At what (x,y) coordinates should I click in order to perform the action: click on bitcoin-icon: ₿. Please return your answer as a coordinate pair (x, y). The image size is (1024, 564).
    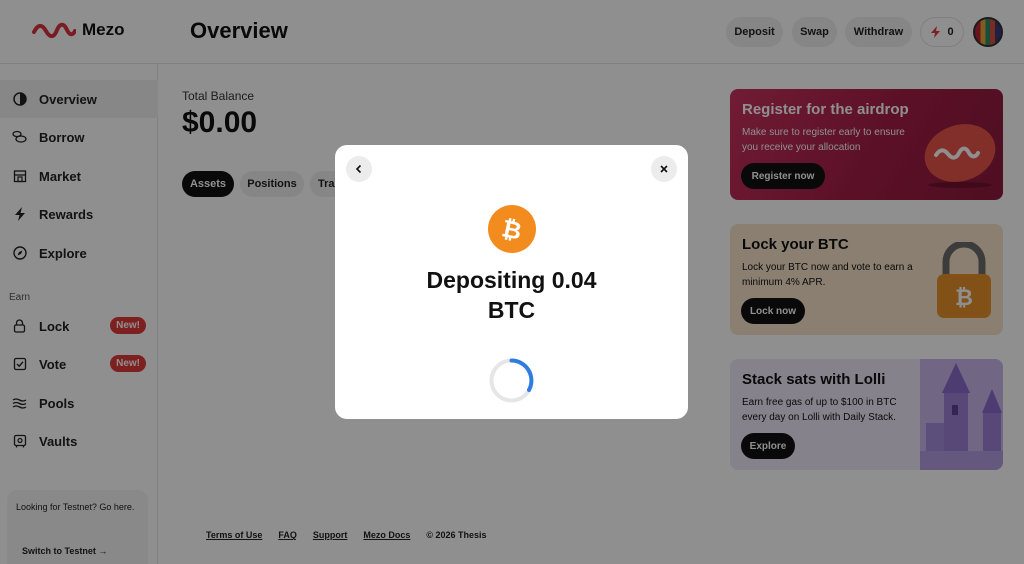
    Looking at the image, I should click on (512, 229).